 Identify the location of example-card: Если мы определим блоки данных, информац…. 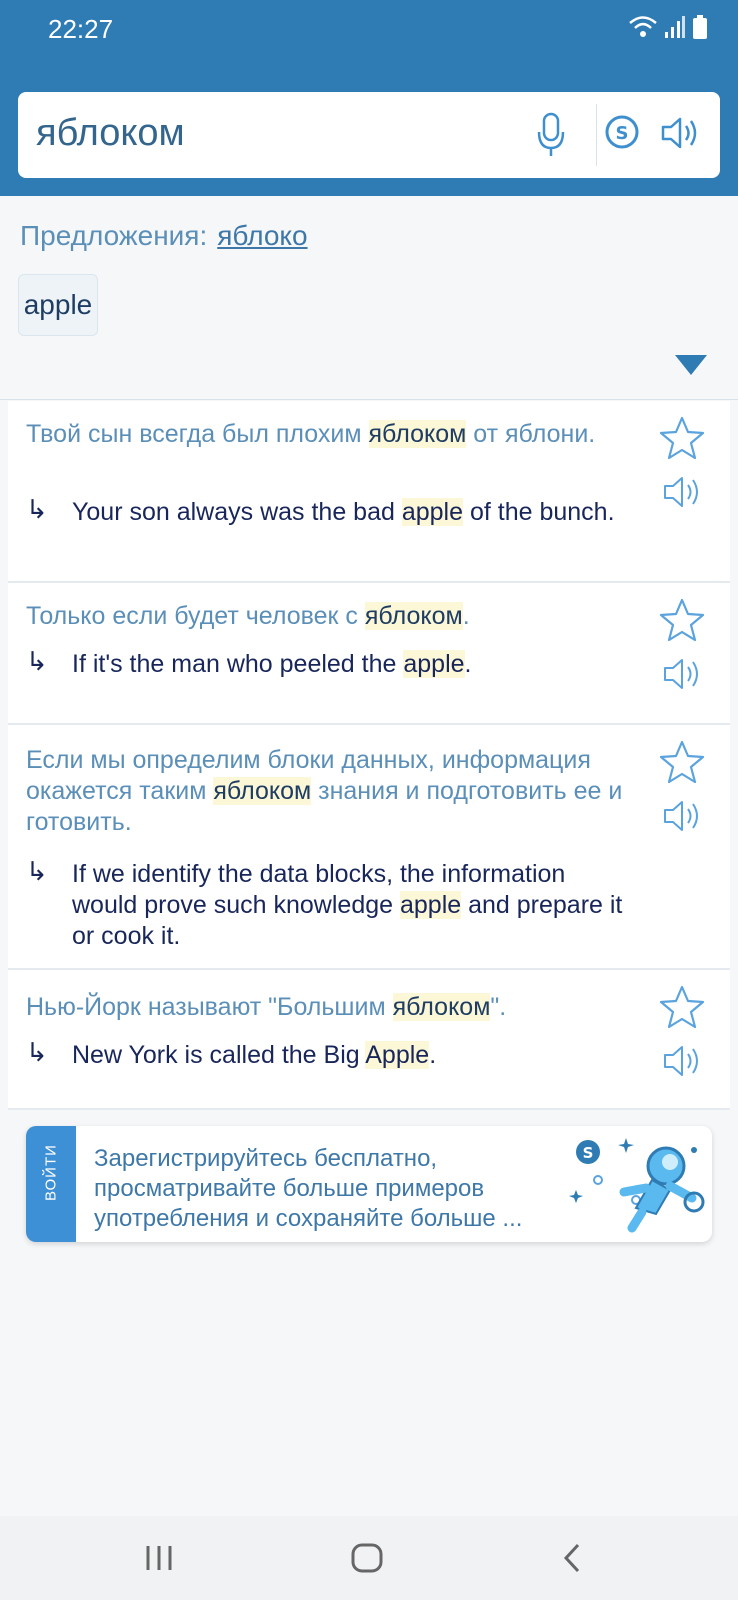
(369, 846).